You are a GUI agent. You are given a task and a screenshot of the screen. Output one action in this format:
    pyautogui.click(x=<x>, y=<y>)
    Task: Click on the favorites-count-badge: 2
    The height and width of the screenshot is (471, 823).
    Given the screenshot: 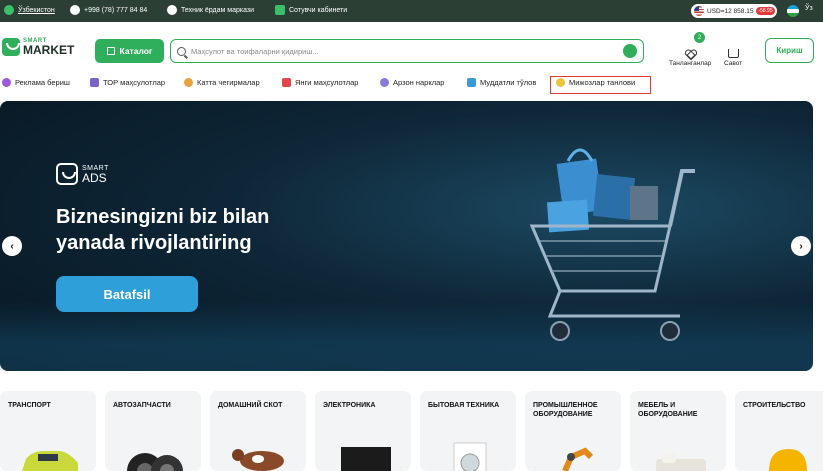 What is the action you would take?
    pyautogui.click(x=699, y=37)
    